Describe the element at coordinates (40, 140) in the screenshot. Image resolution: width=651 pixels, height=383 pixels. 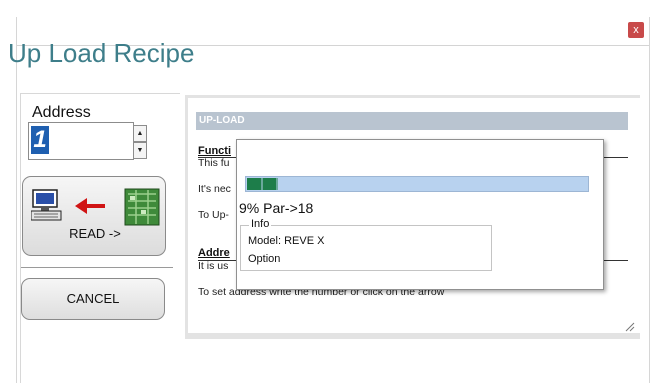
I see `address-value: 1` at that location.